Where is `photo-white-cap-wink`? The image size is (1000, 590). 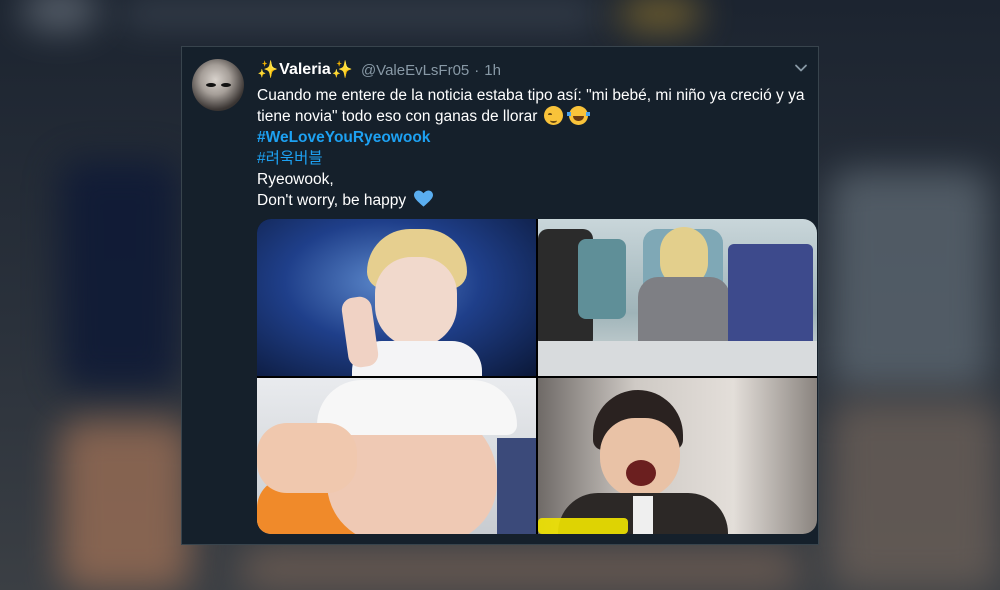
photo-white-cap-wink is located at coordinates (396, 456).